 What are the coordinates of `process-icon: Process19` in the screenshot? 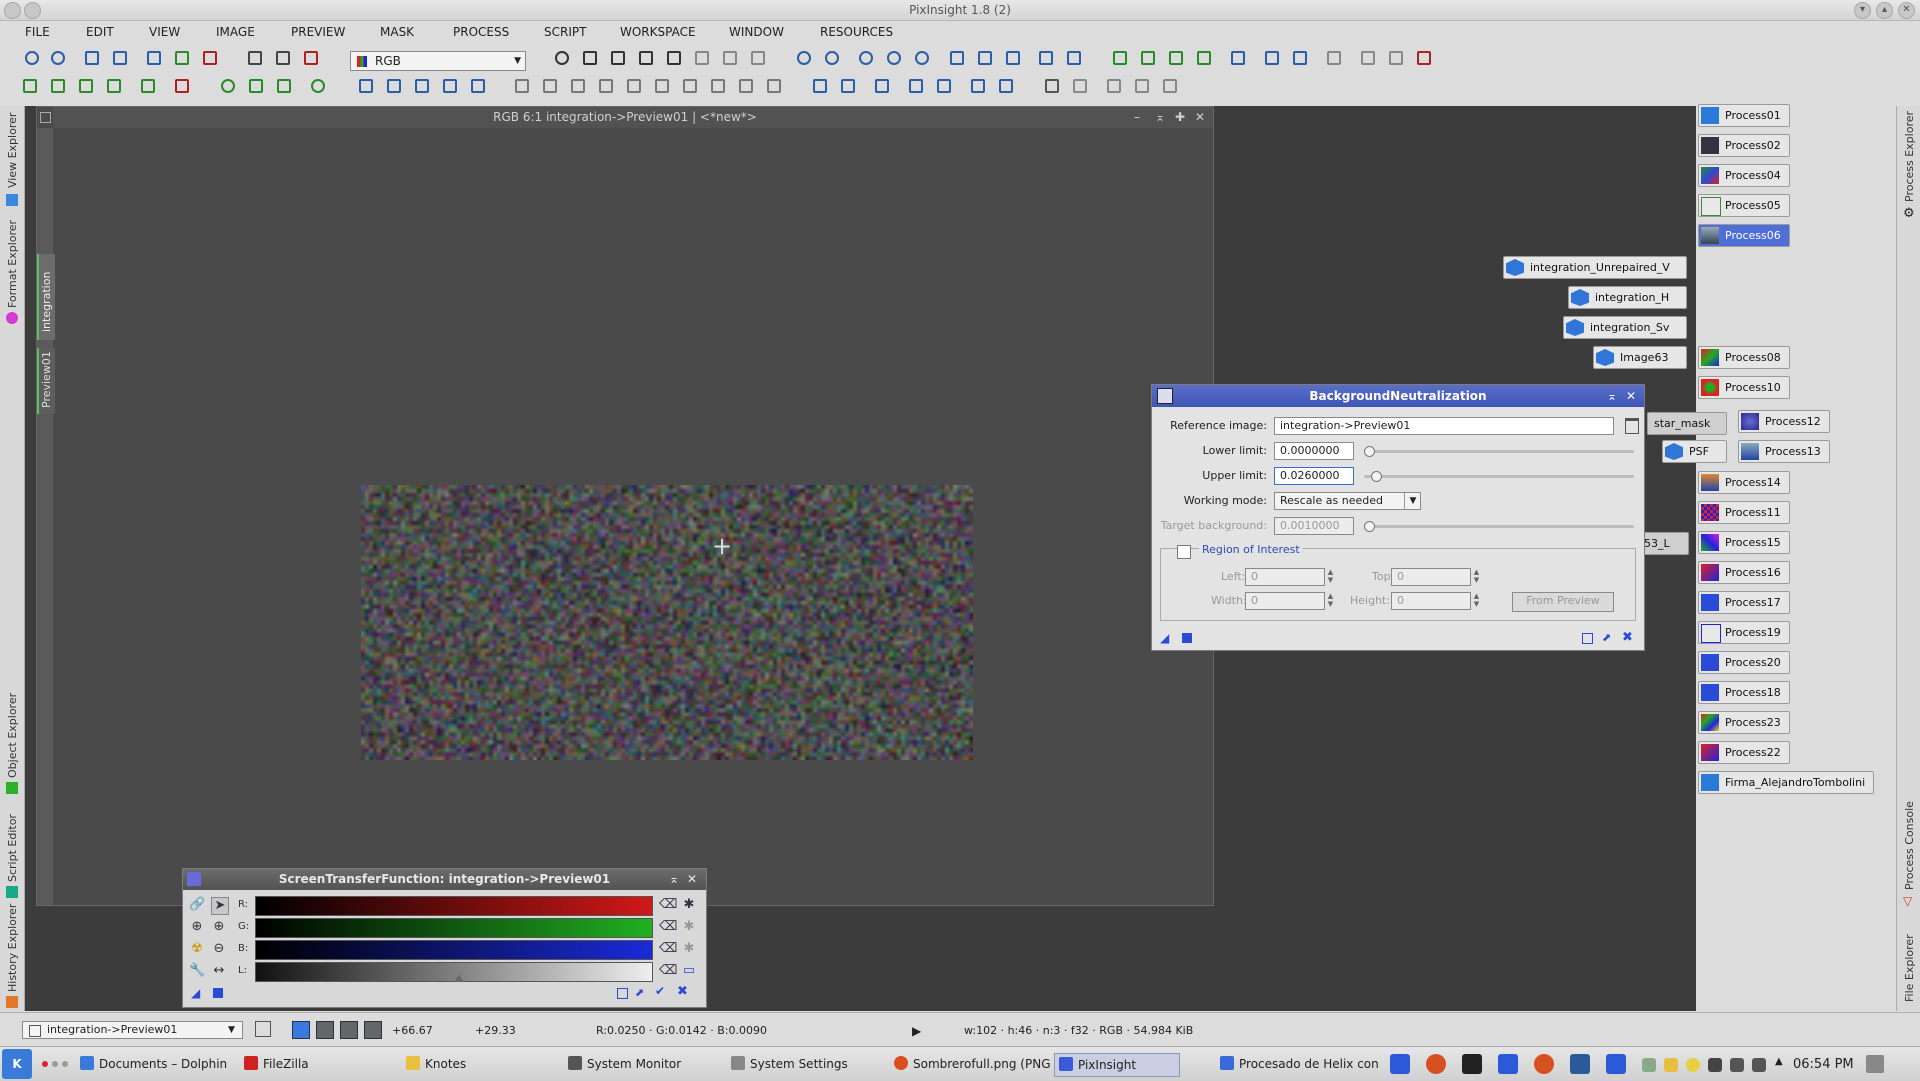 It's located at (1744, 632).